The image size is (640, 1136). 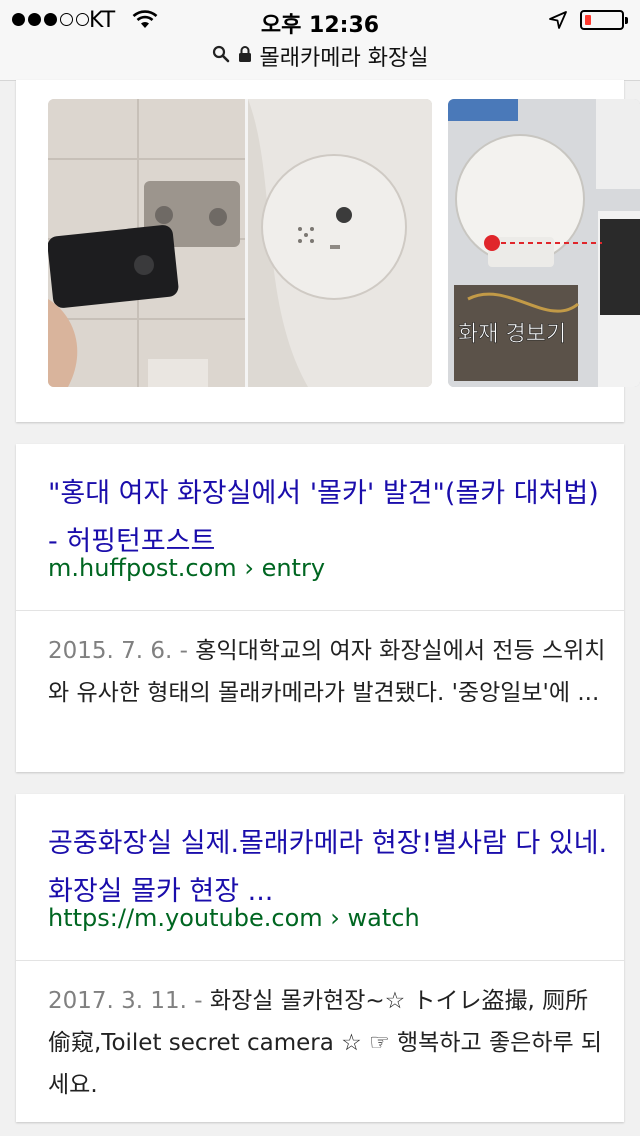 I want to click on image-result-thumbnail: 화재 경보기, so click(x=544, y=243).